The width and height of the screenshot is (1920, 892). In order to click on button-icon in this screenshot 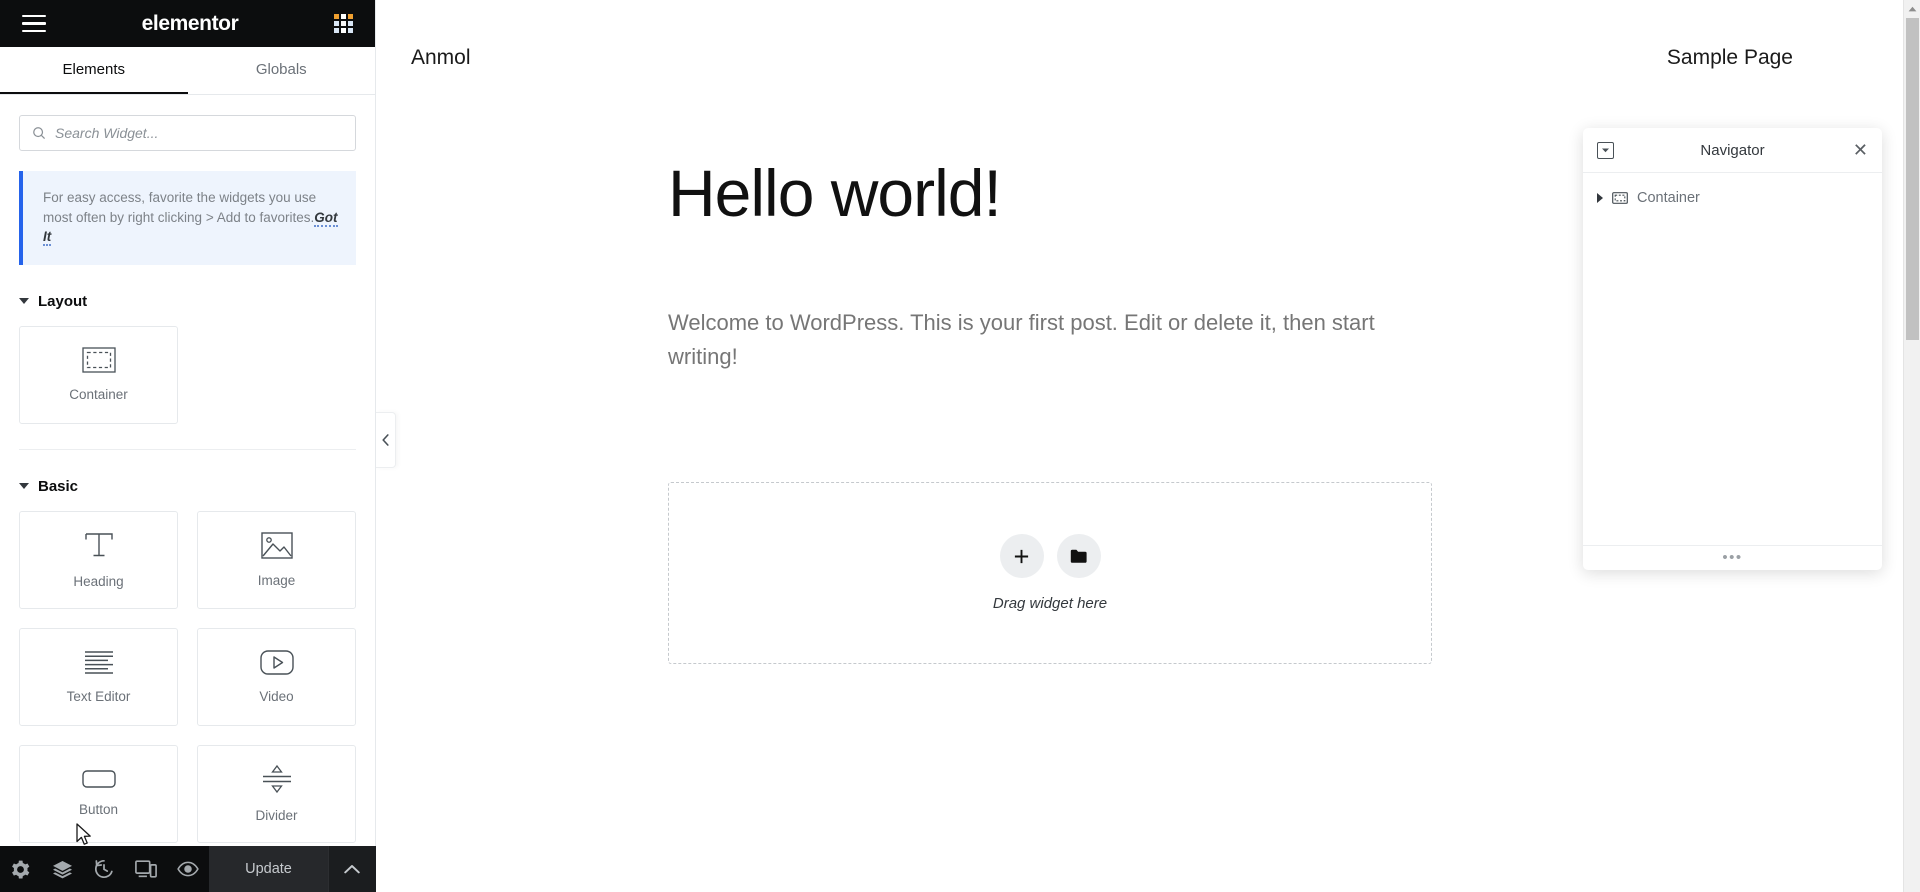, I will do `click(98, 779)`.